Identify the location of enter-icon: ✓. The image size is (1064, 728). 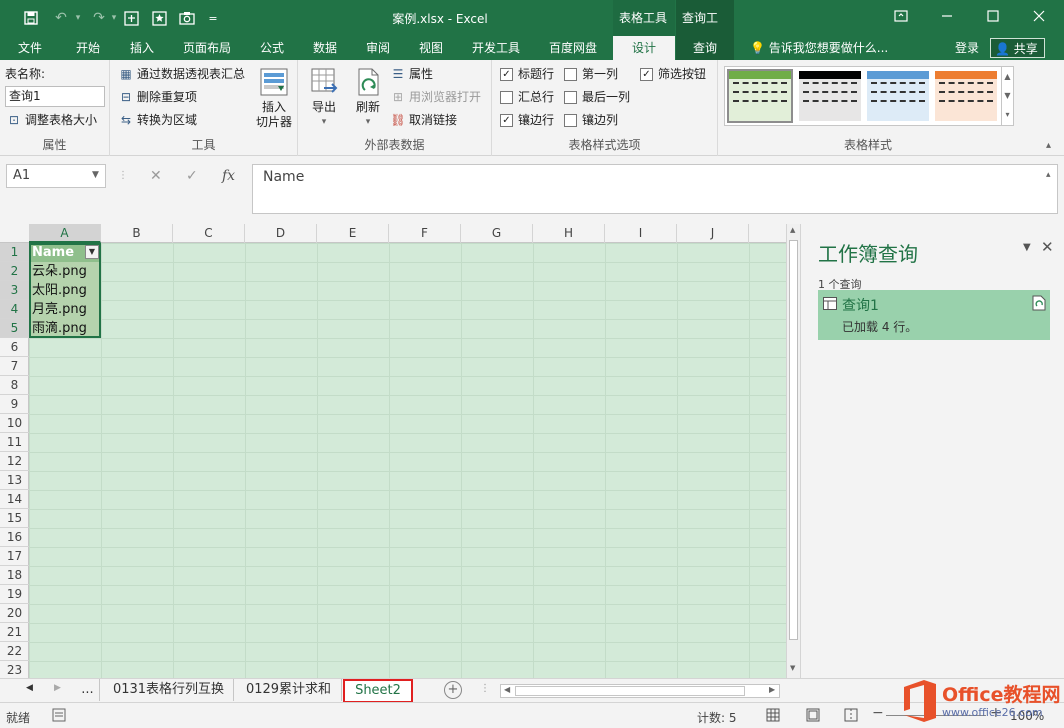
(192, 176).